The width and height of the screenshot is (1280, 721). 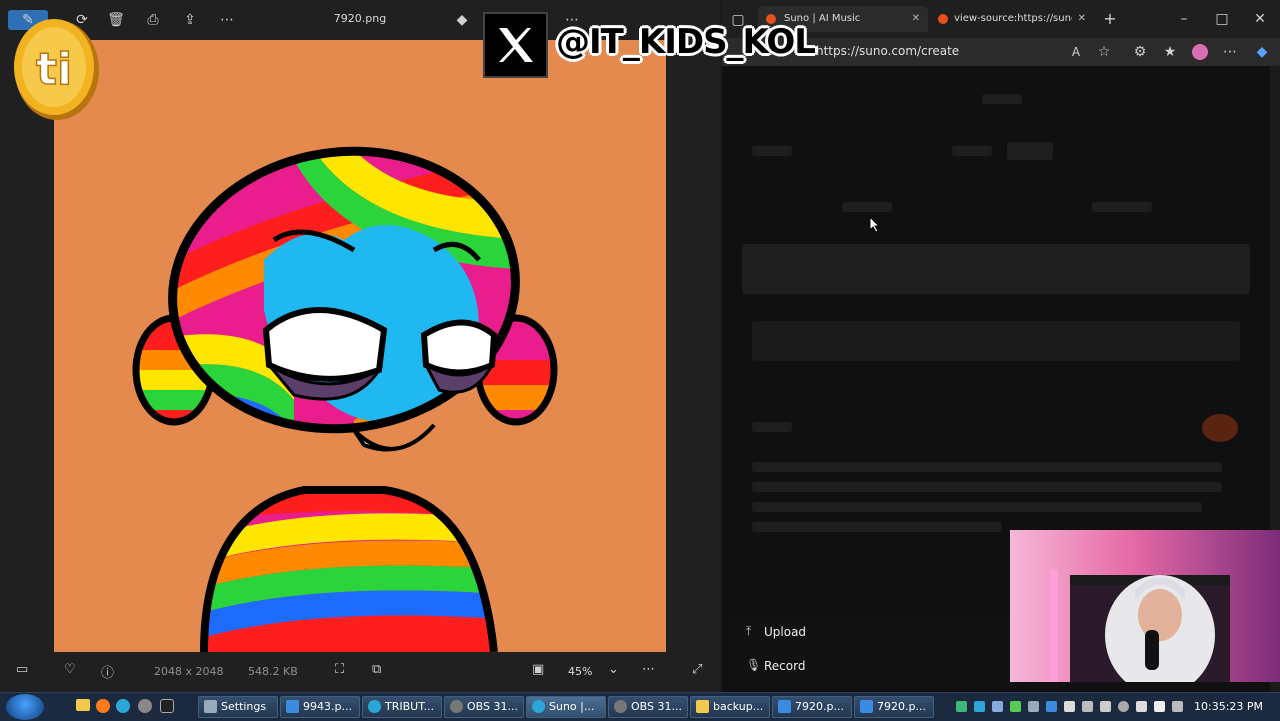 I want to click on file-explorer-icon, so click(x=83, y=705).